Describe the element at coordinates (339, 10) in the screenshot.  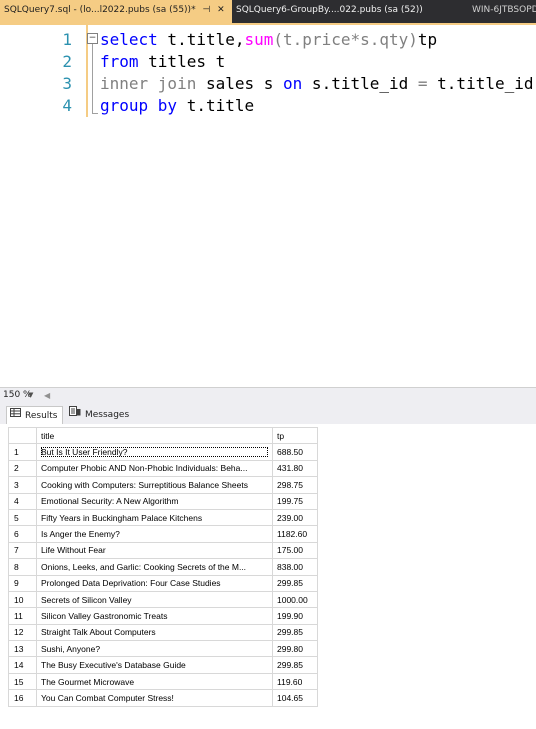
I see `tab-sqlquery6: SQLQuery6-GroupBy....022.pubs (sa (52))` at that location.